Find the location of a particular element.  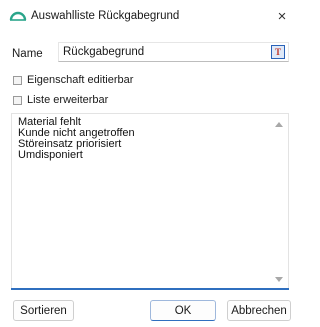

list-focus-underline is located at coordinates (150, 289).